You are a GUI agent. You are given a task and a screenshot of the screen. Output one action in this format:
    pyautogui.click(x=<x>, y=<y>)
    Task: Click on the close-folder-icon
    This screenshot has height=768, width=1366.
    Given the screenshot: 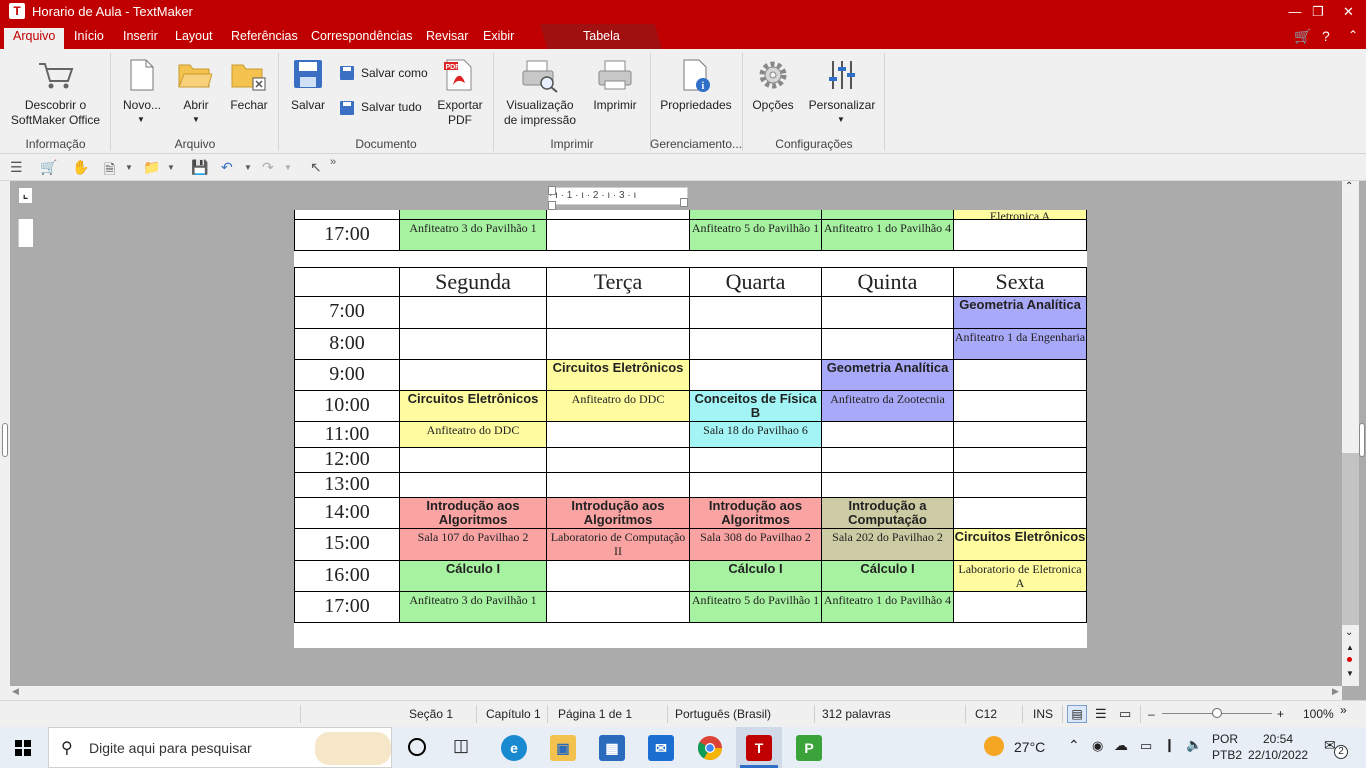 What is the action you would take?
    pyautogui.click(x=249, y=76)
    